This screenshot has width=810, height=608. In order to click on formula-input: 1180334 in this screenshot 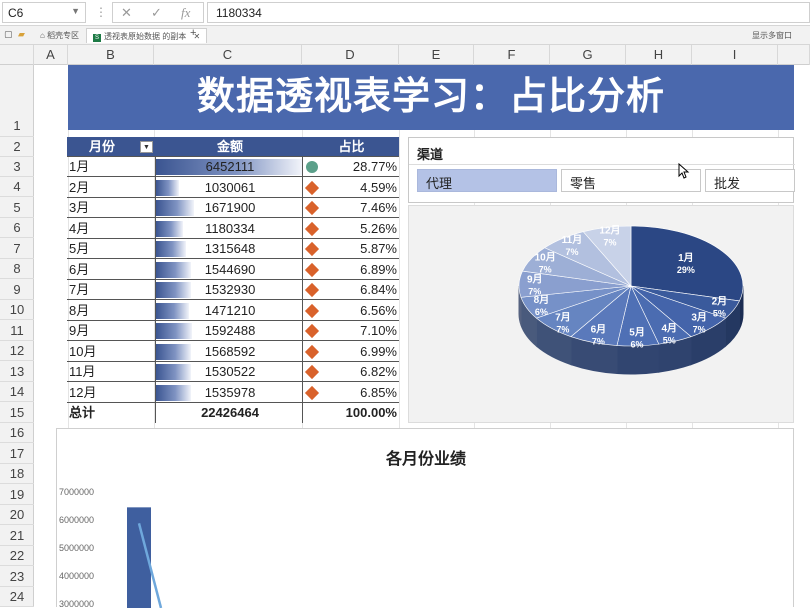, I will do `click(508, 12)`.